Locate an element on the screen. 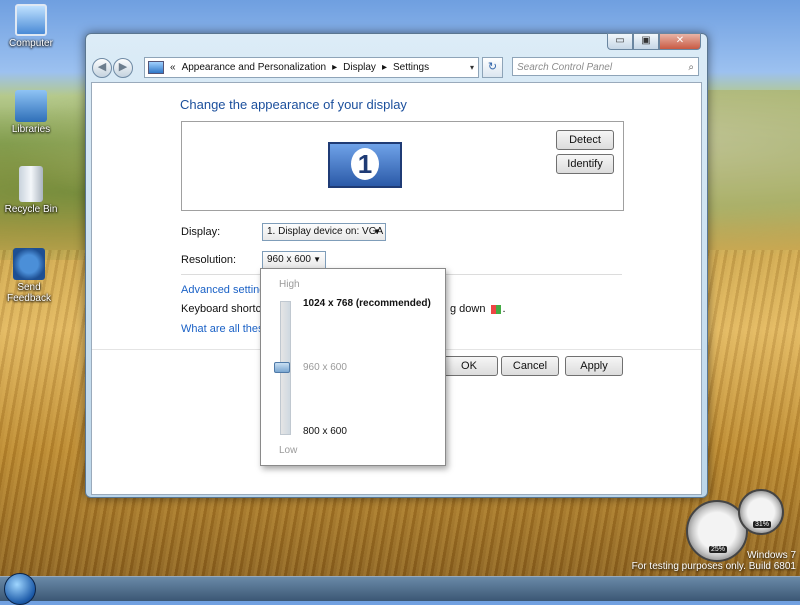 The image size is (800, 605). start-button is located at coordinates (20, 589).